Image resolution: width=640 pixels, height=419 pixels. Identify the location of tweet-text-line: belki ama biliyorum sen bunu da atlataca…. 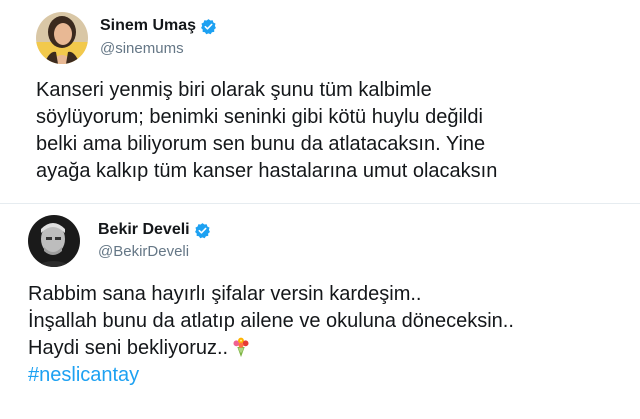
(261, 144).